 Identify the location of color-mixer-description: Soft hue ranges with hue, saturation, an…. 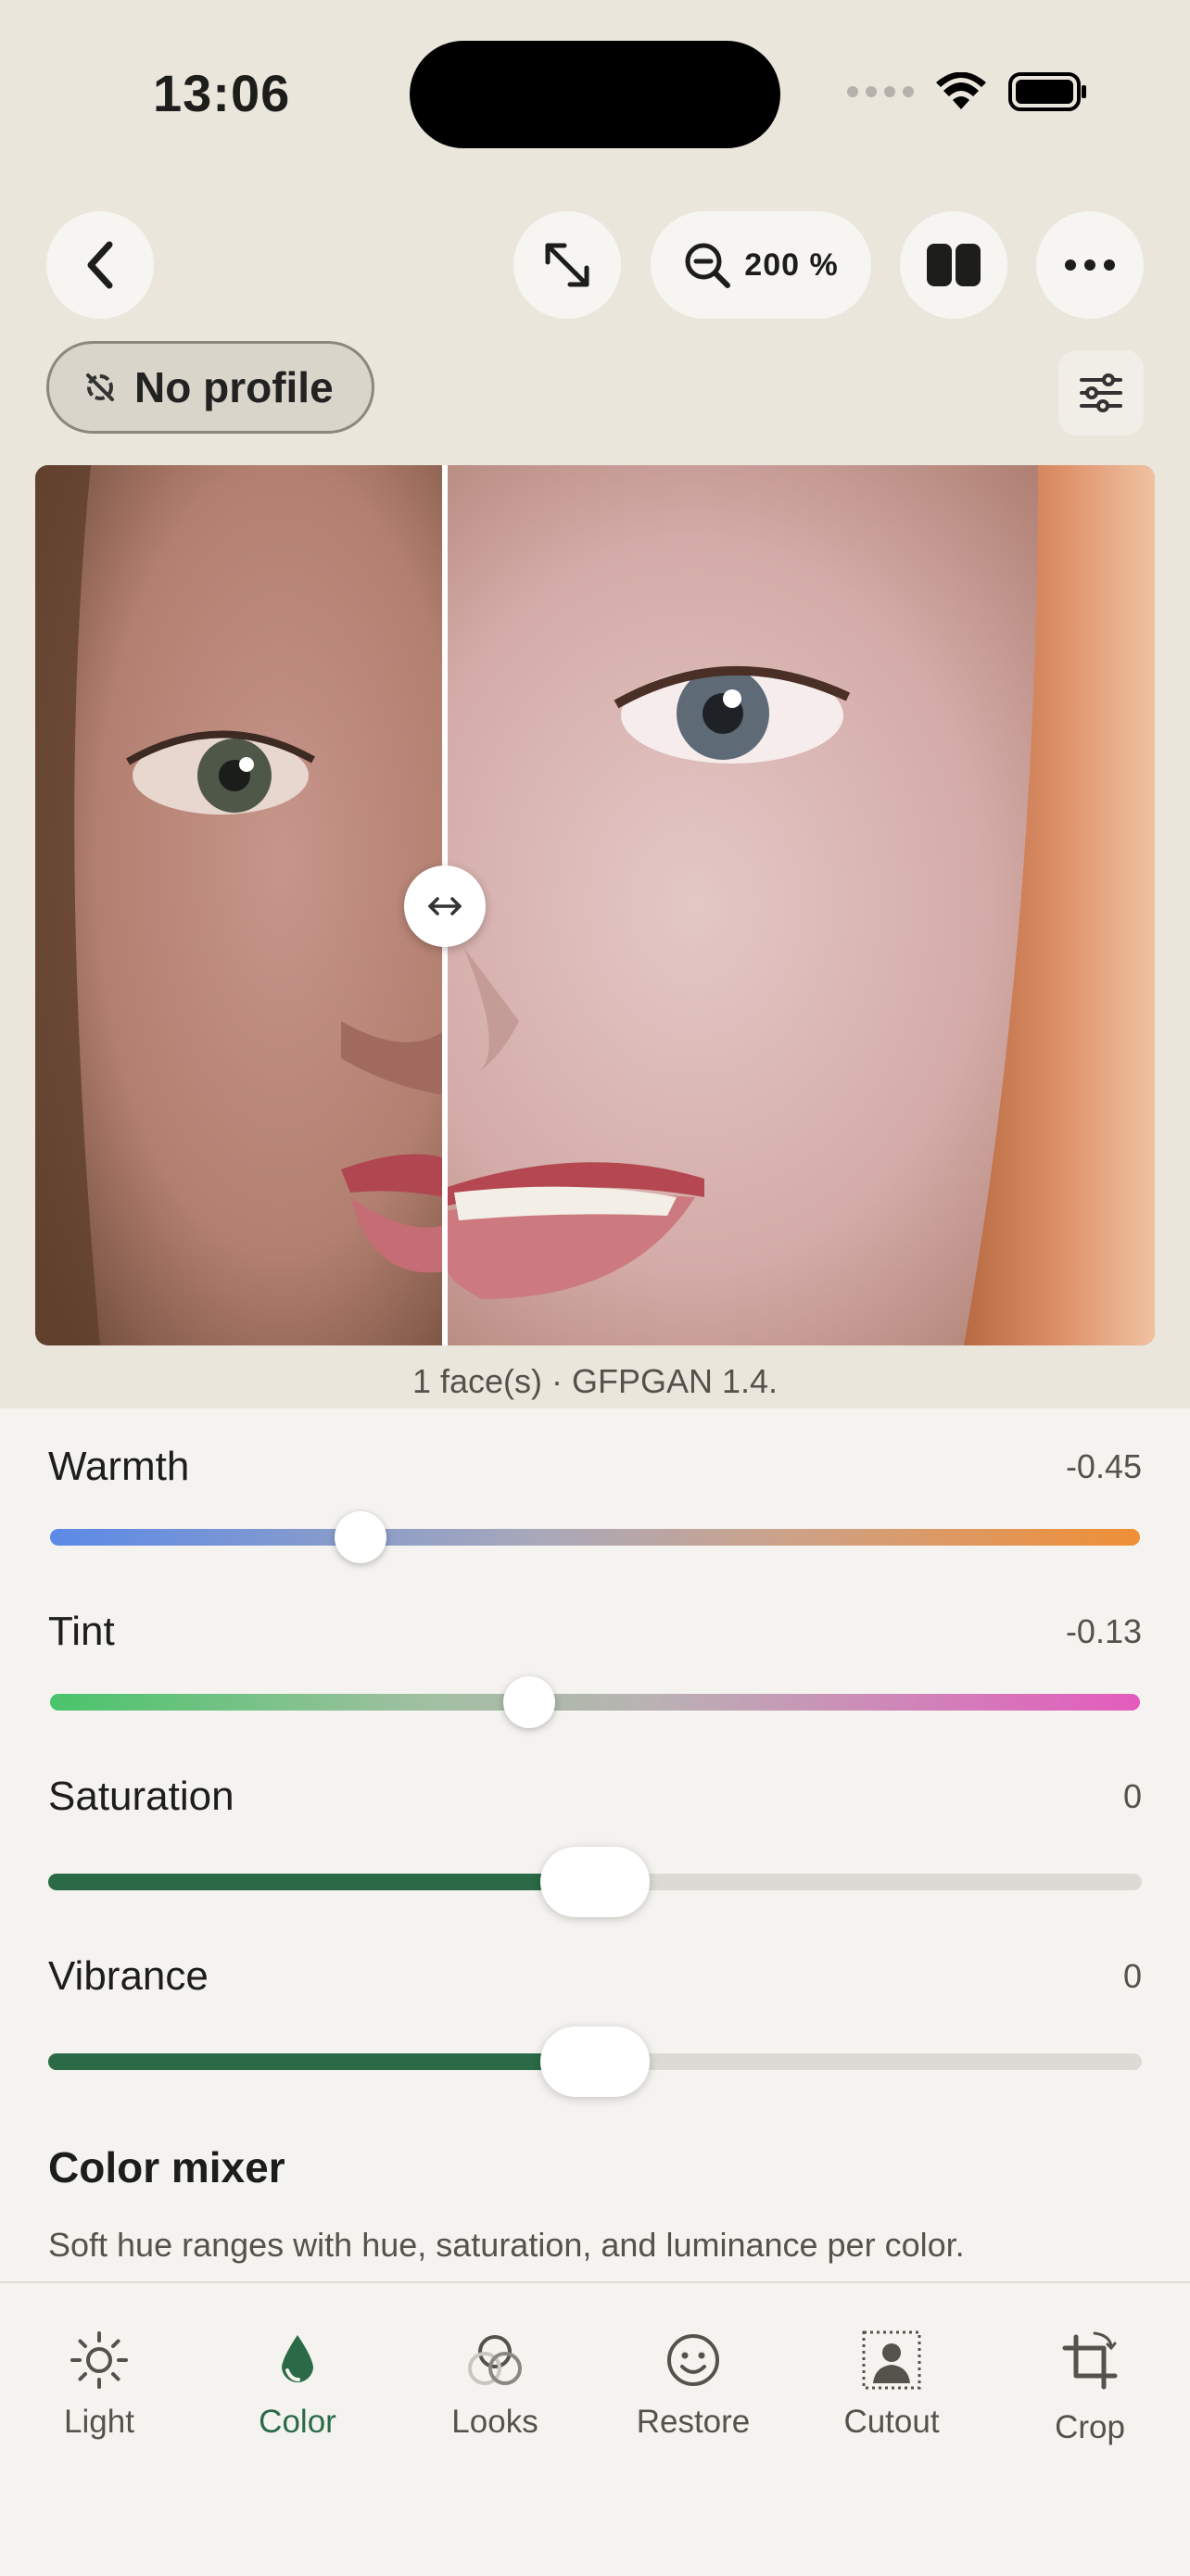
(506, 2245).